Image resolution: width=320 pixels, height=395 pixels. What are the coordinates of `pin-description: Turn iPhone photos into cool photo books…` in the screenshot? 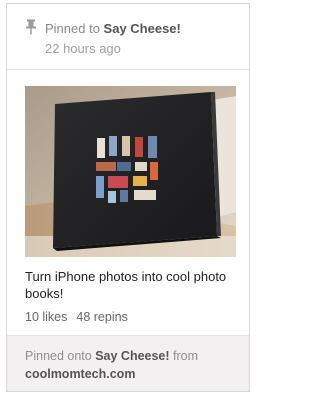 It's located at (126, 285).